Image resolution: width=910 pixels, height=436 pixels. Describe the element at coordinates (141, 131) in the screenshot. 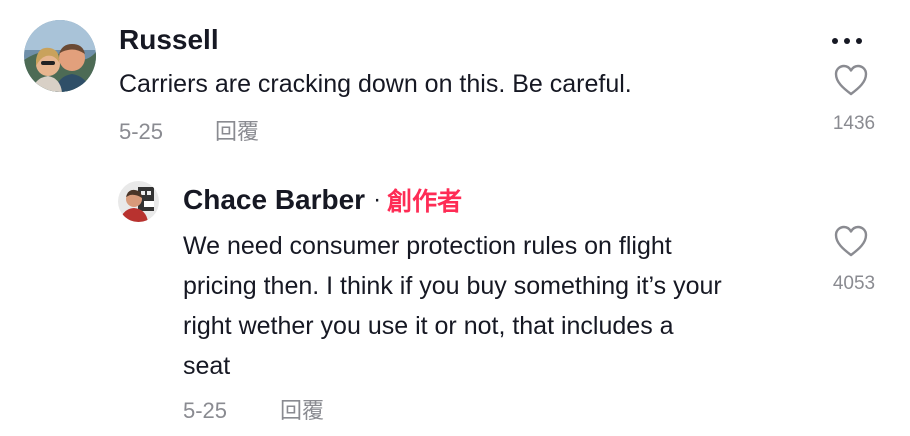

I see `comment-date: 5-25` at that location.